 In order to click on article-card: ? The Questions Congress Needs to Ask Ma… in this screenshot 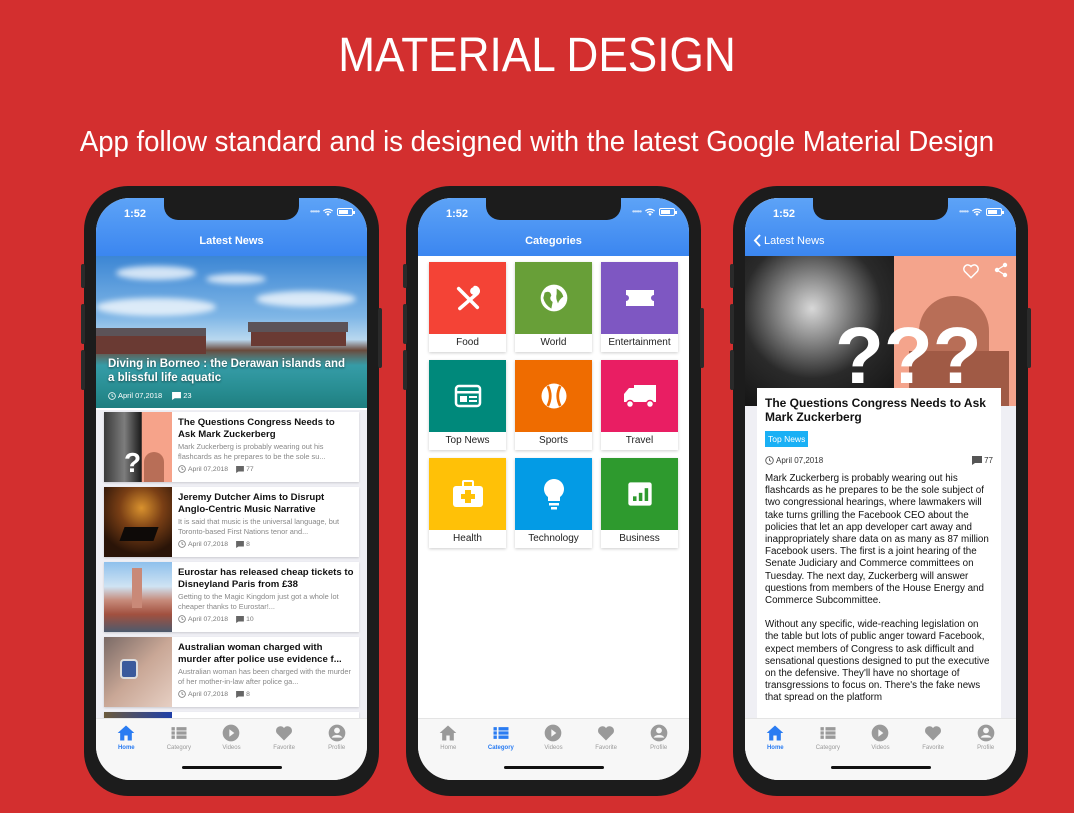, I will do `click(231, 447)`.